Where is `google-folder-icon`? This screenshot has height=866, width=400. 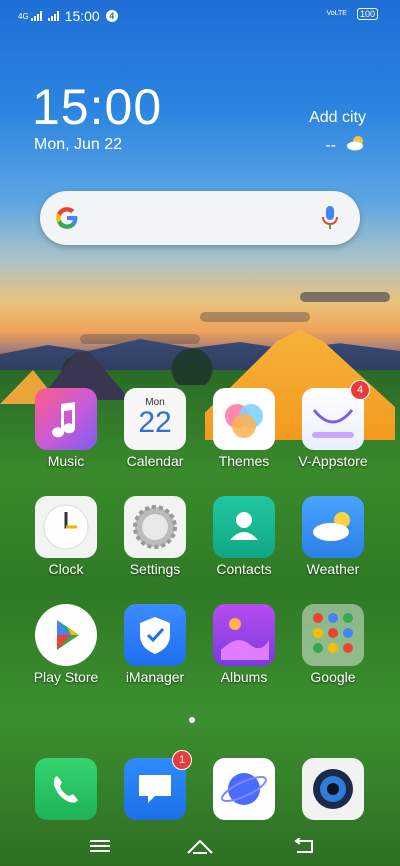 google-folder-icon is located at coordinates (333, 635).